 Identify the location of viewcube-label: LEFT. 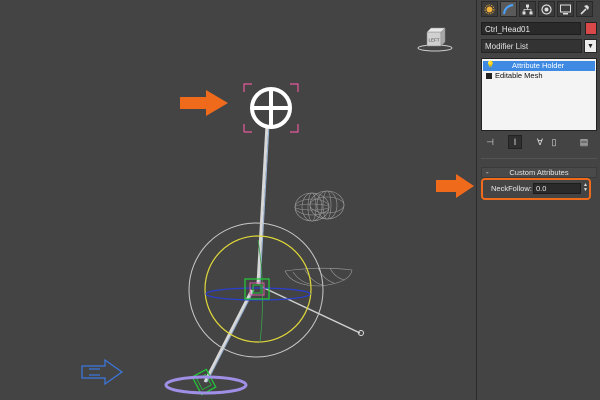
(433, 40).